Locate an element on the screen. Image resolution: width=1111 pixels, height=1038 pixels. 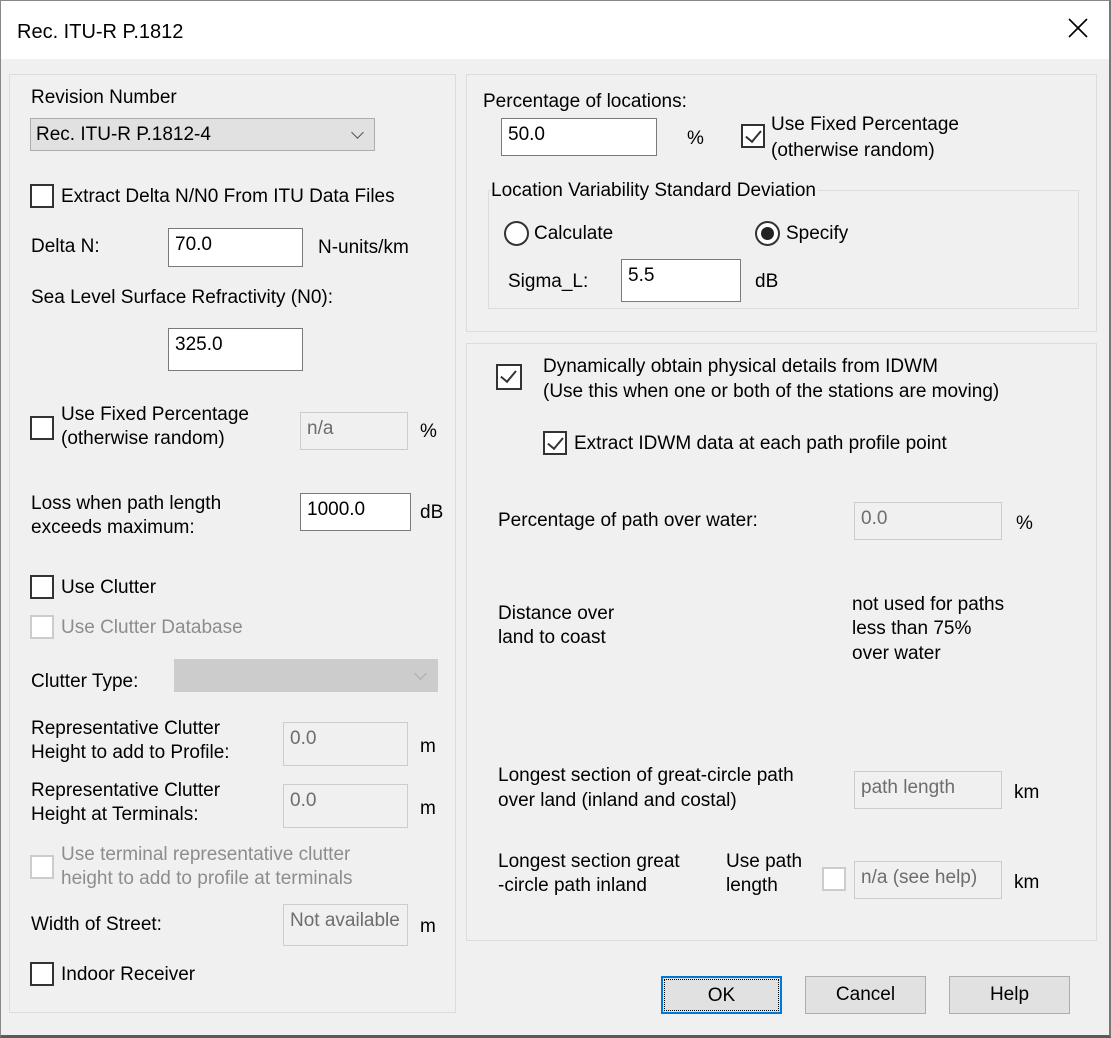
rep-terminal-label-2: Height at Terminals: is located at coordinates (115, 814).